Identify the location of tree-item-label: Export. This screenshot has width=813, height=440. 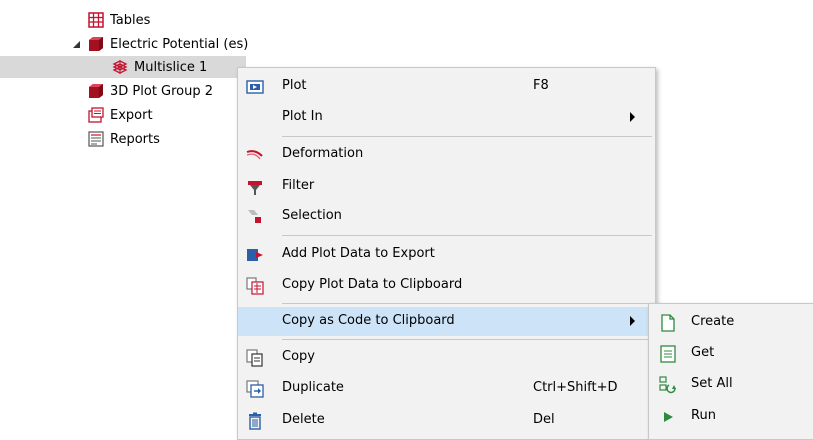
(131, 115).